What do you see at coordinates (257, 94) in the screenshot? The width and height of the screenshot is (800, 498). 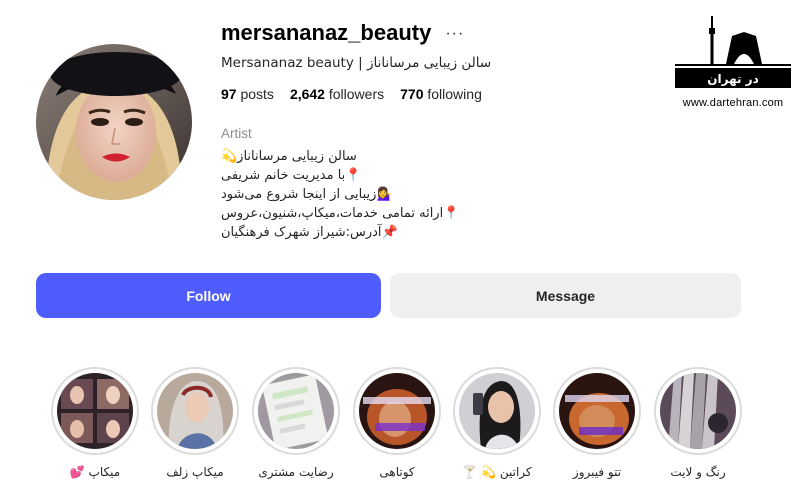 I see `posts-label: posts` at bounding box center [257, 94].